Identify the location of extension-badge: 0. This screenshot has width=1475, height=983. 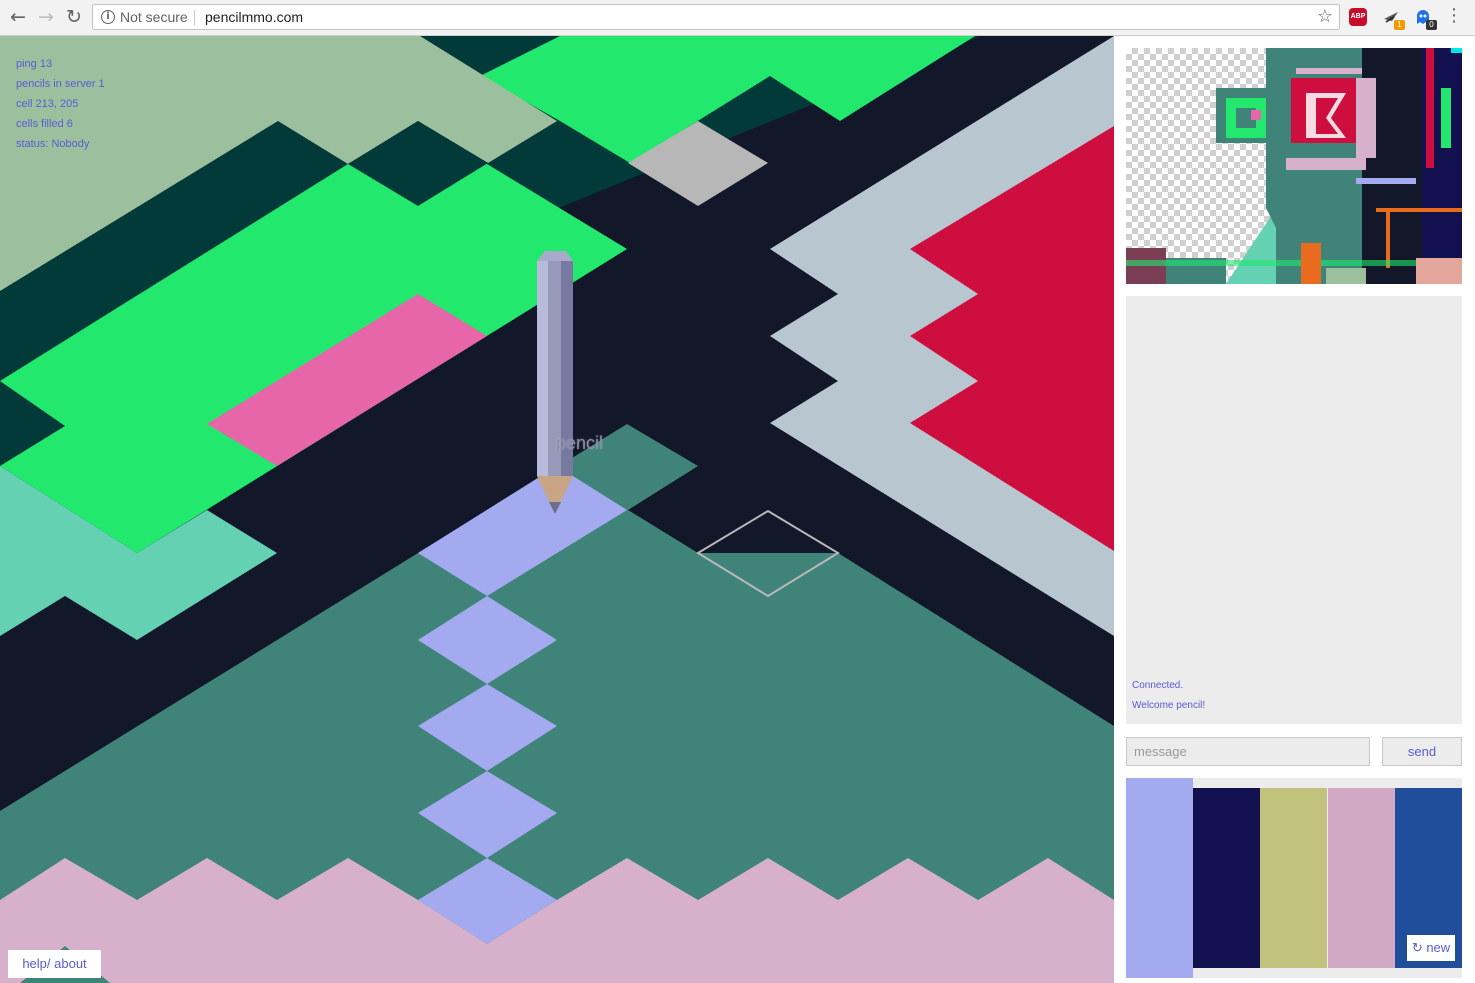
(1431, 25).